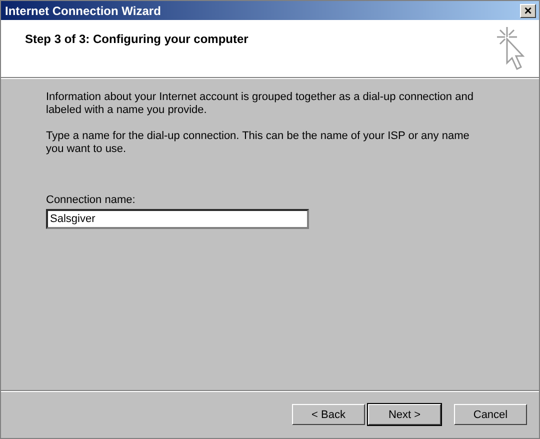 Image resolution: width=540 pixels, height=439 pixels. Describe the element at coordinates (136, 40) in the screenshot. I see `step-title: Step 3 of 3: Configuring your computer` at that location.